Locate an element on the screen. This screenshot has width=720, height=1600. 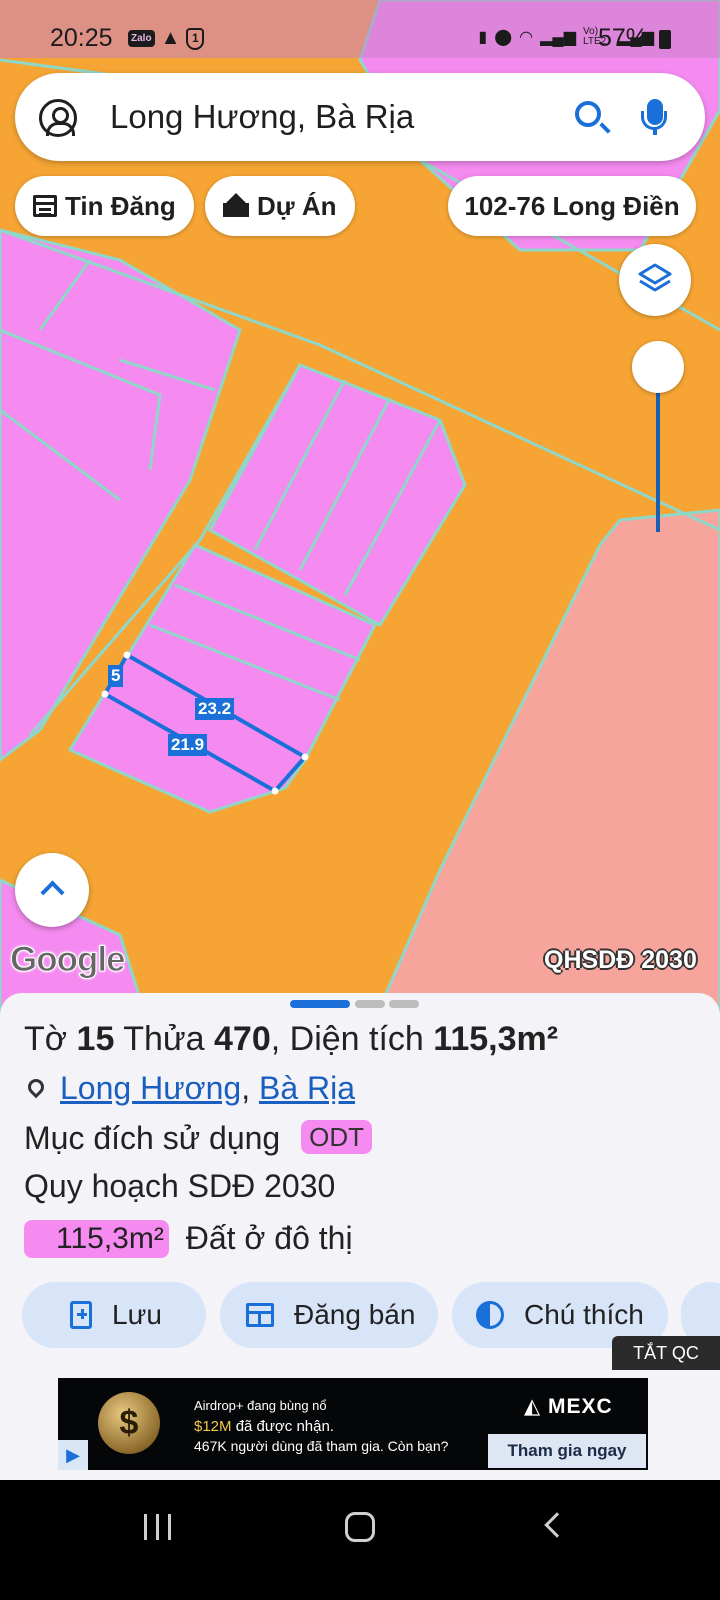
parcel-location: Long Hương, Bà Rịa is located at coordinates (189, 1088).